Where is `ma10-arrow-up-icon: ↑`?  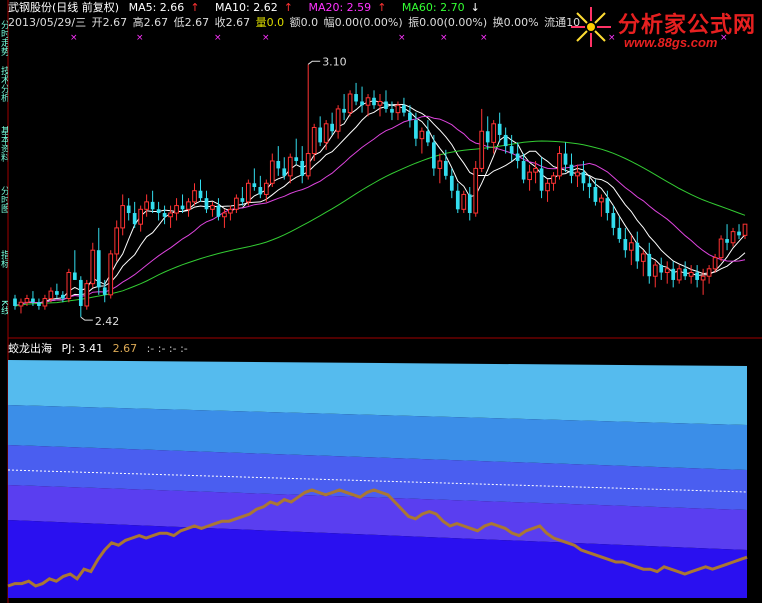
ma10-arrow-up-icon: ↑ is located at coordinates (288, 7).